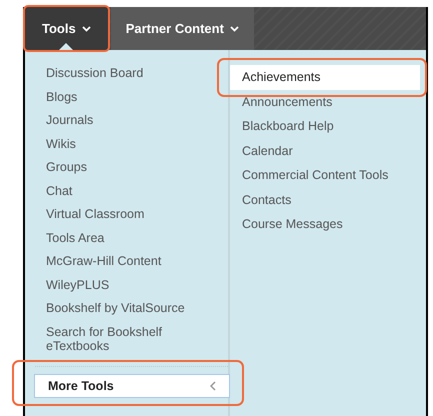 The height and width of the screenshot is (416, 433). Describe the element at coordinates (126, 214) in the screenshot. I see `menu-link: Virtual Classroom` at that location.